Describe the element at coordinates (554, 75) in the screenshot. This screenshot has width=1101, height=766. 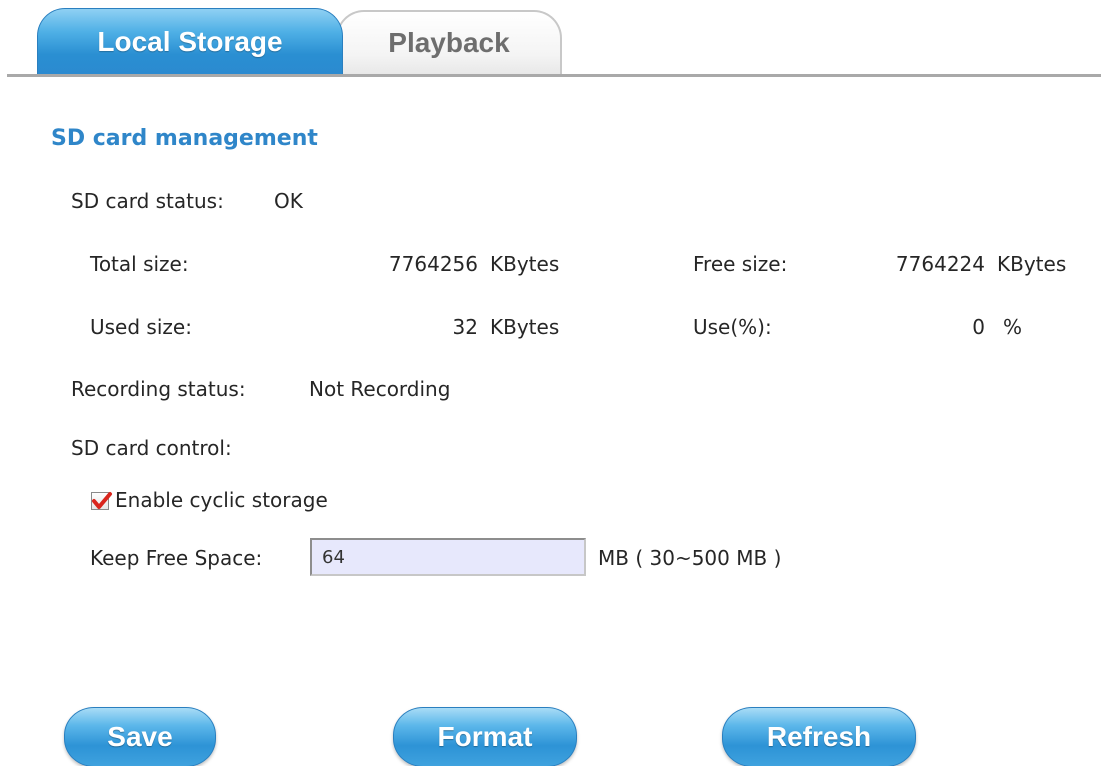
I see `tab-divider` at that location.